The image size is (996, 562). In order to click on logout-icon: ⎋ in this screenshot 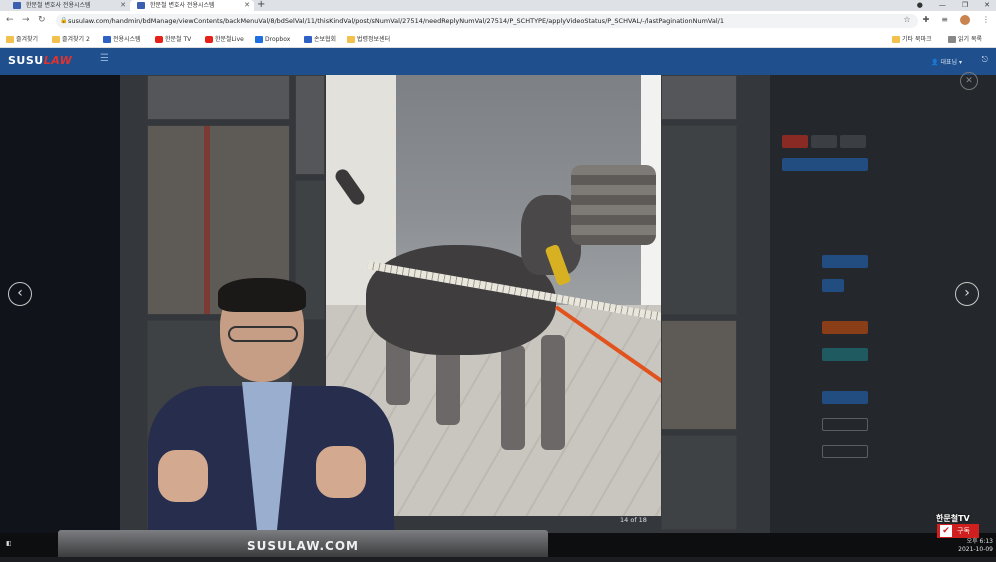, I will do `click(985, 60)`.